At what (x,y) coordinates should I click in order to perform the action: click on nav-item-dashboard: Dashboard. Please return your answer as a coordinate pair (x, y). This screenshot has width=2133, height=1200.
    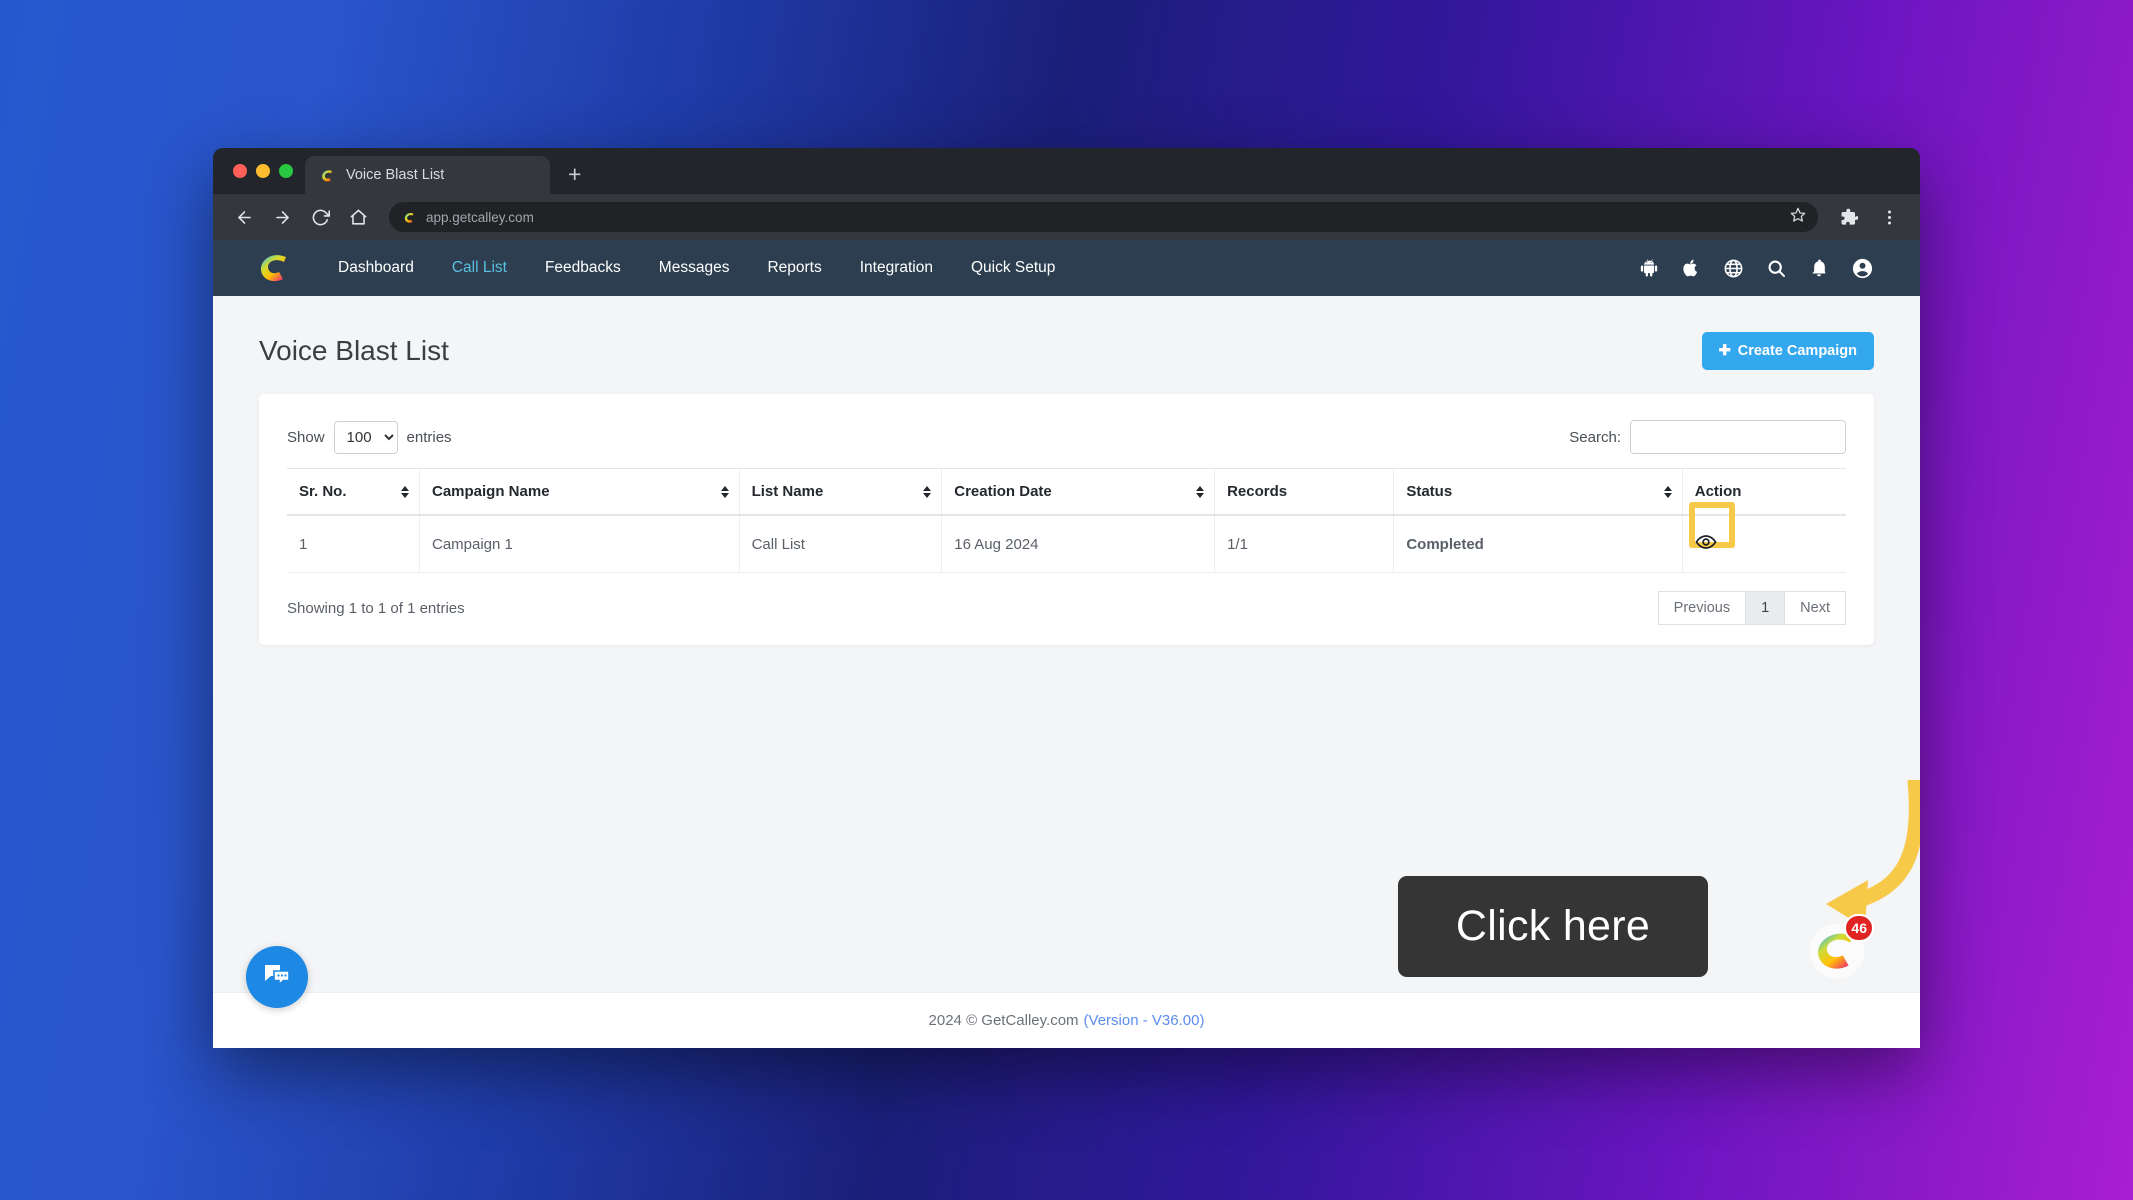
    Looking at the image, I should click on (376, 268).